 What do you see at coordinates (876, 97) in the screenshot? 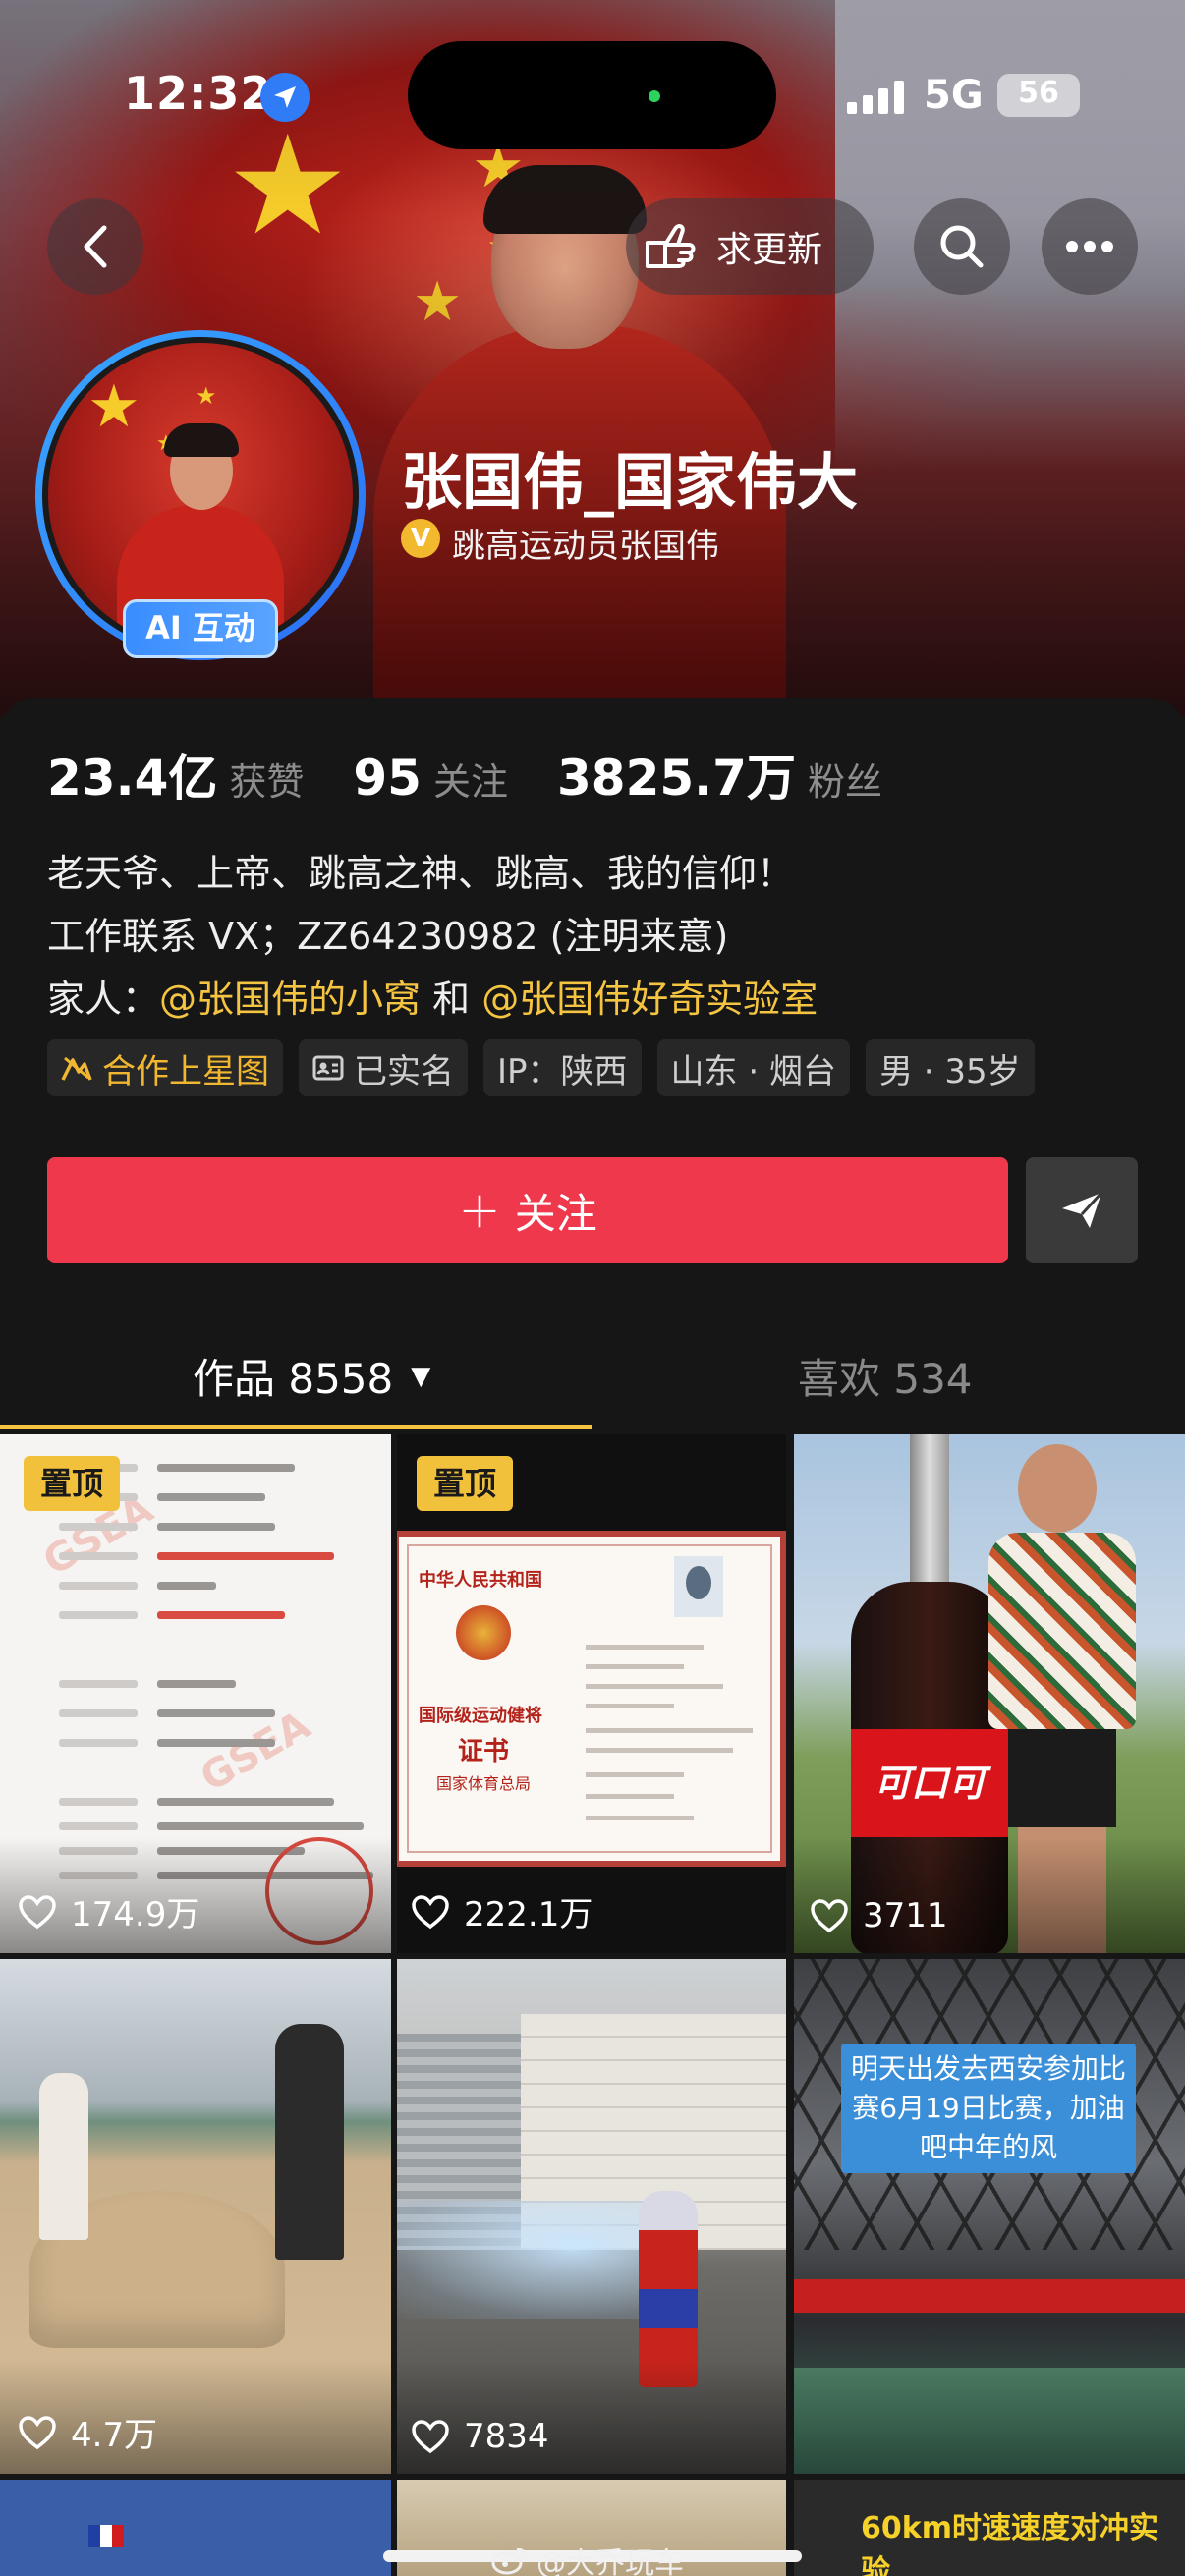
I see `signal-icon` at bounding box center [876, 97].